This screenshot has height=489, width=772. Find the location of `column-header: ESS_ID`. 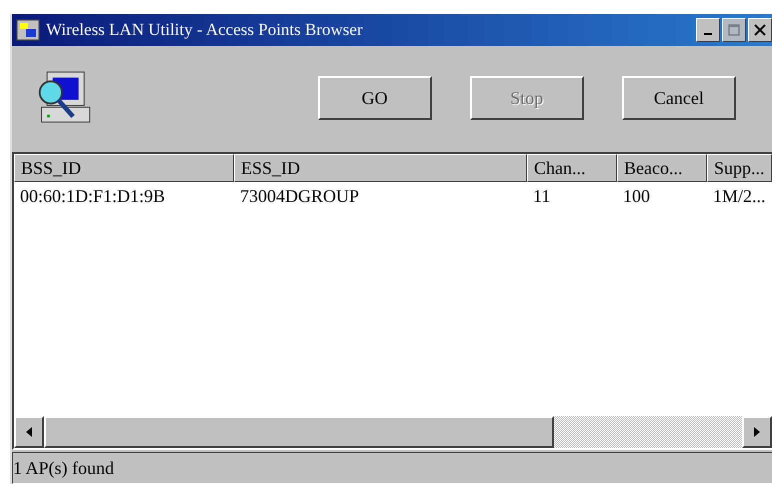

column-header: ESS_ID is located at coordinates (380, 168).